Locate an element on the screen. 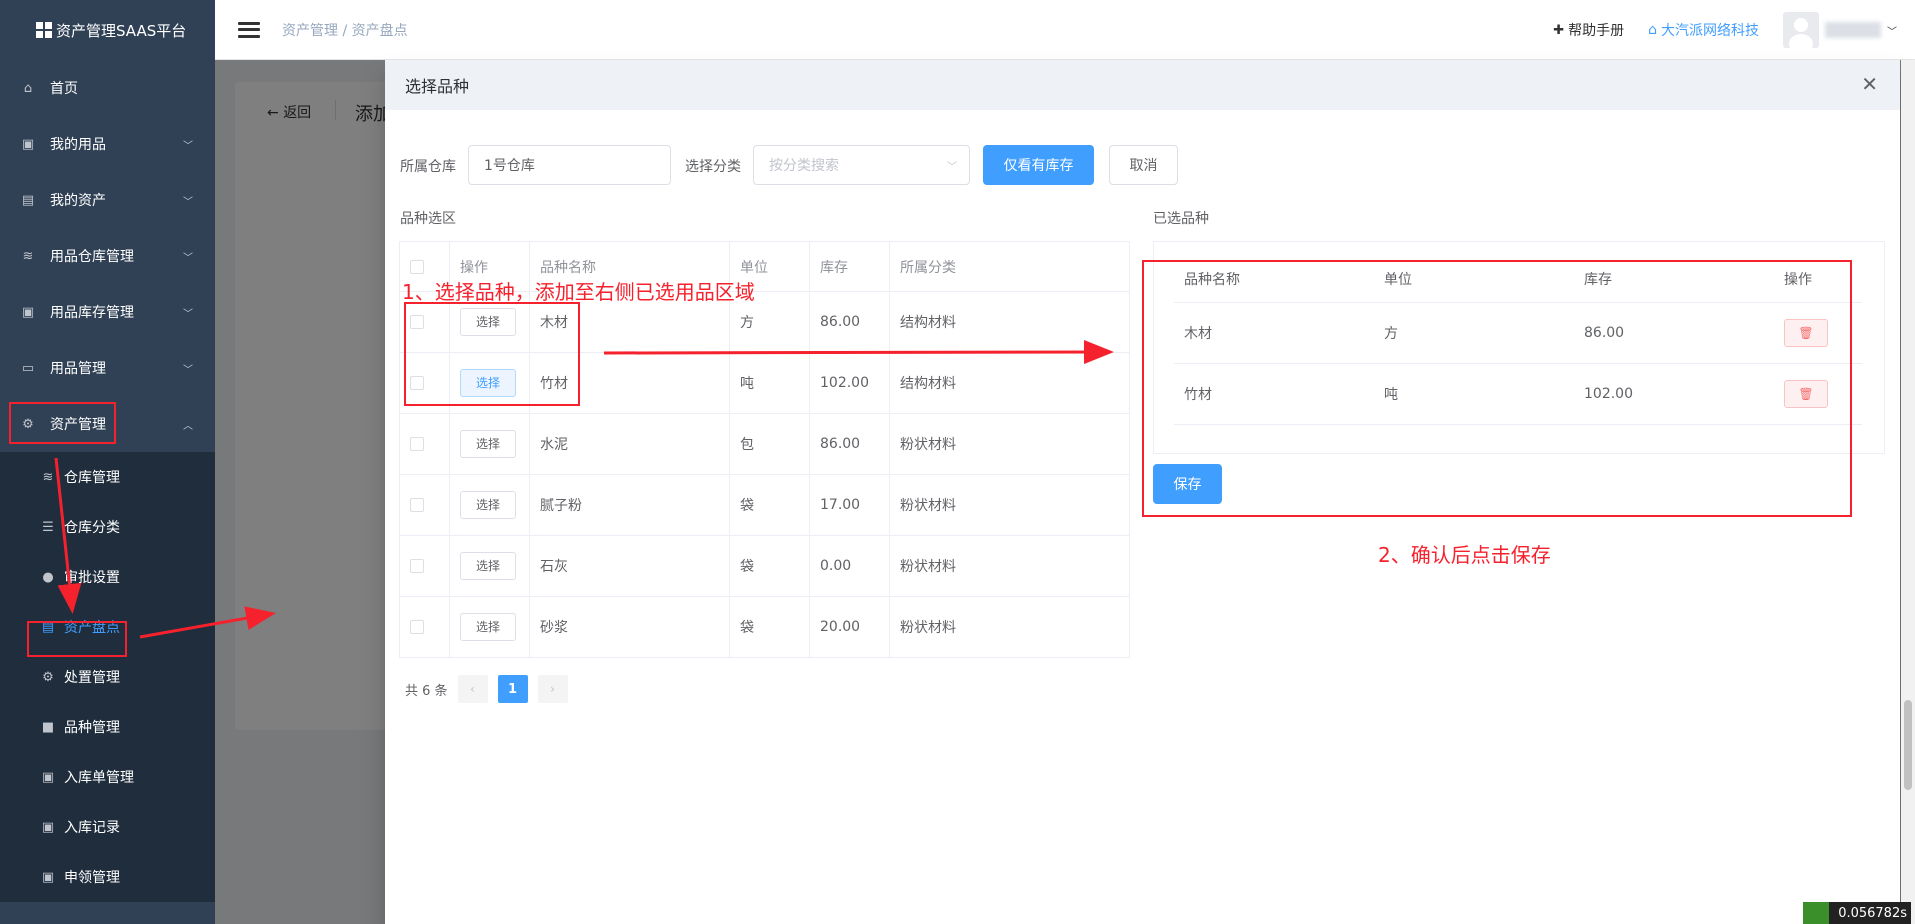 The image size is (1915, 924). scrollbar-thumb is located at coordinates (1908, 745).